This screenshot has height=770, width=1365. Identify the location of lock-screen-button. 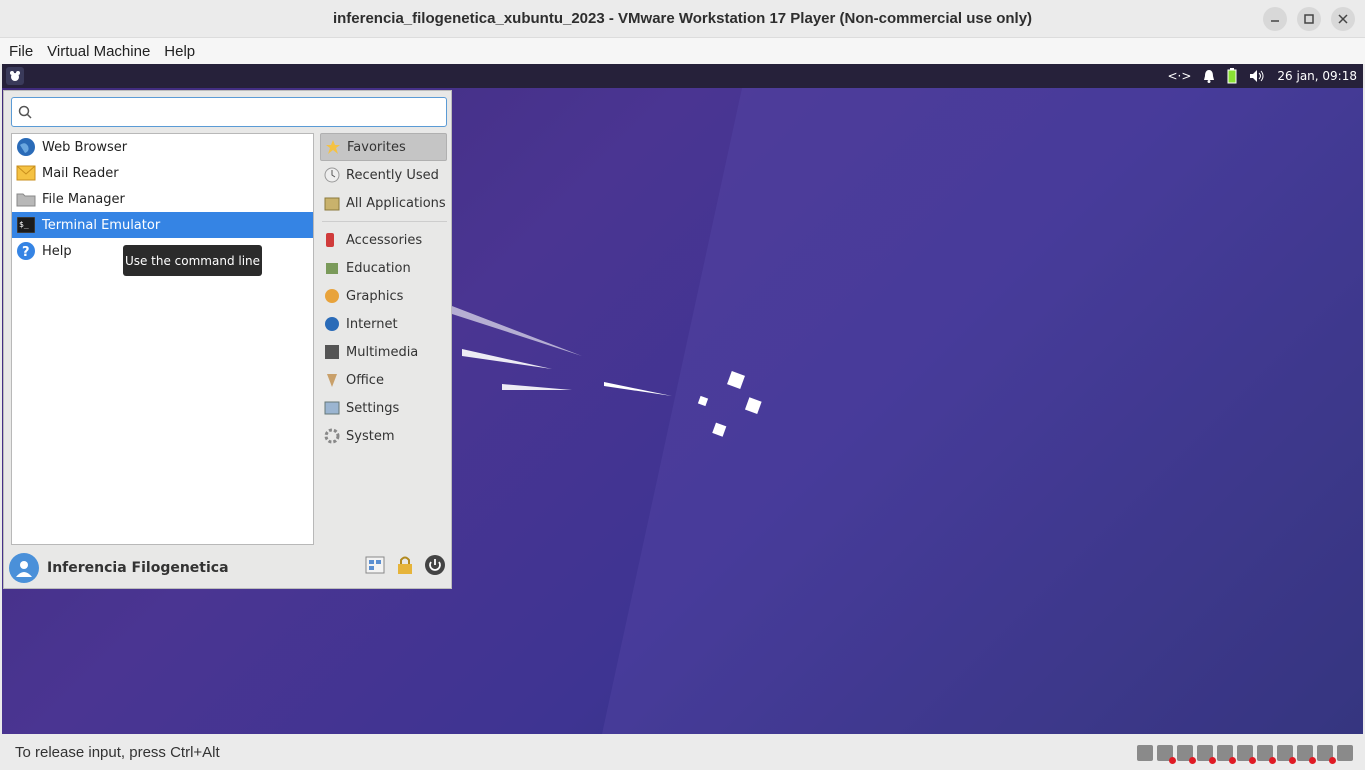
(405, 565).